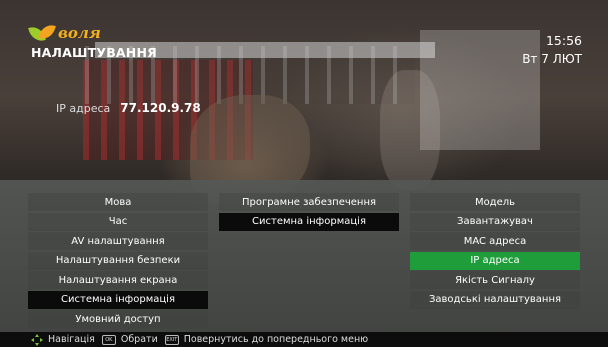 This screenshot has height=347, width=608. What do you see at coordinates (37, 339) in the screenshot?
I see `four-way-arrows-icon` at bounding box center [37, 339].